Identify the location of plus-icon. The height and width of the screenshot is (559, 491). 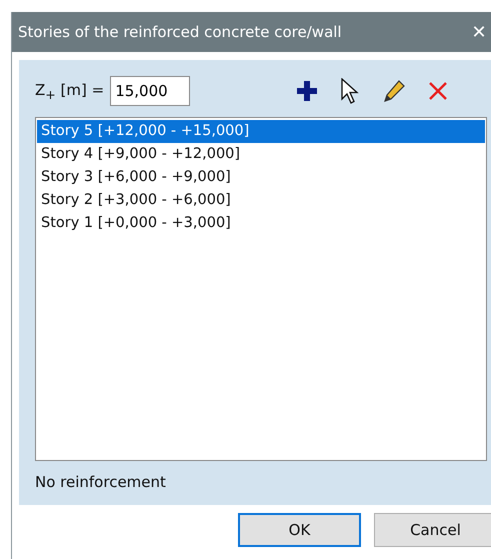
(307, 91).